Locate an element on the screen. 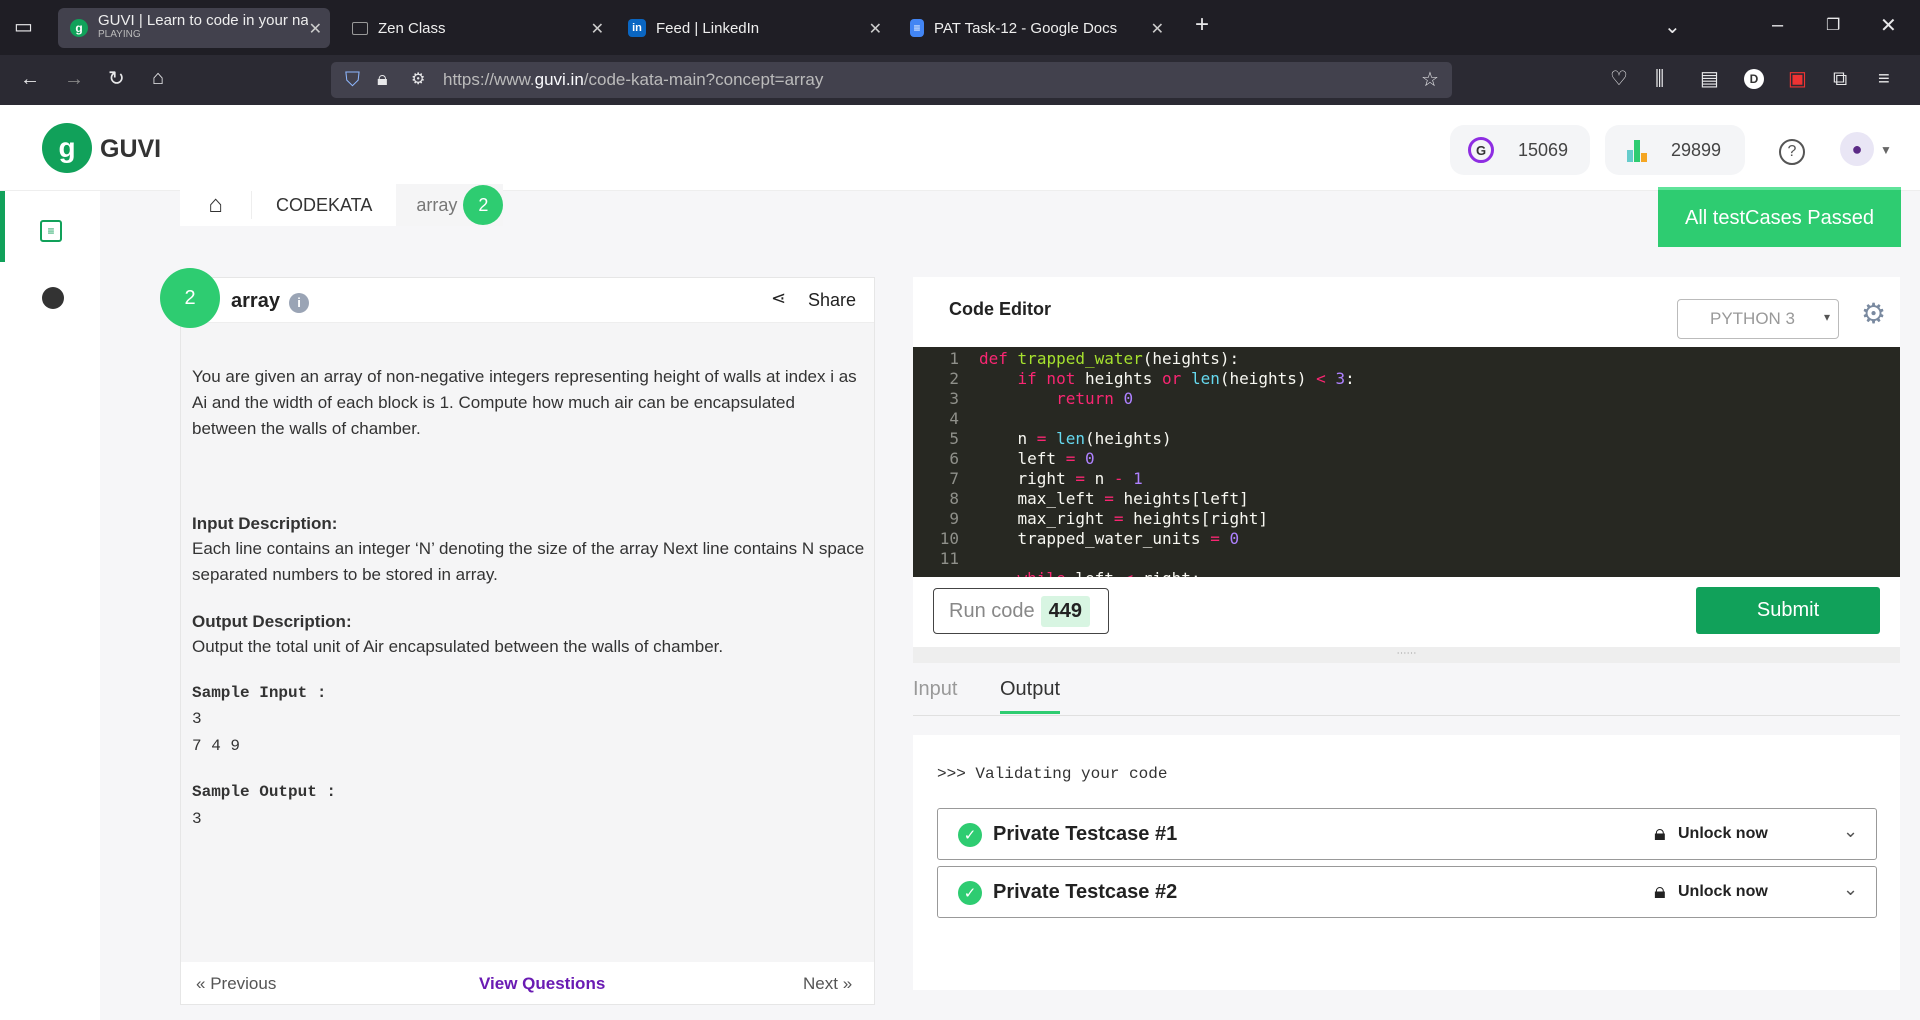  chevron-down-icon: ▼ is located at coordinates (1886, 150).